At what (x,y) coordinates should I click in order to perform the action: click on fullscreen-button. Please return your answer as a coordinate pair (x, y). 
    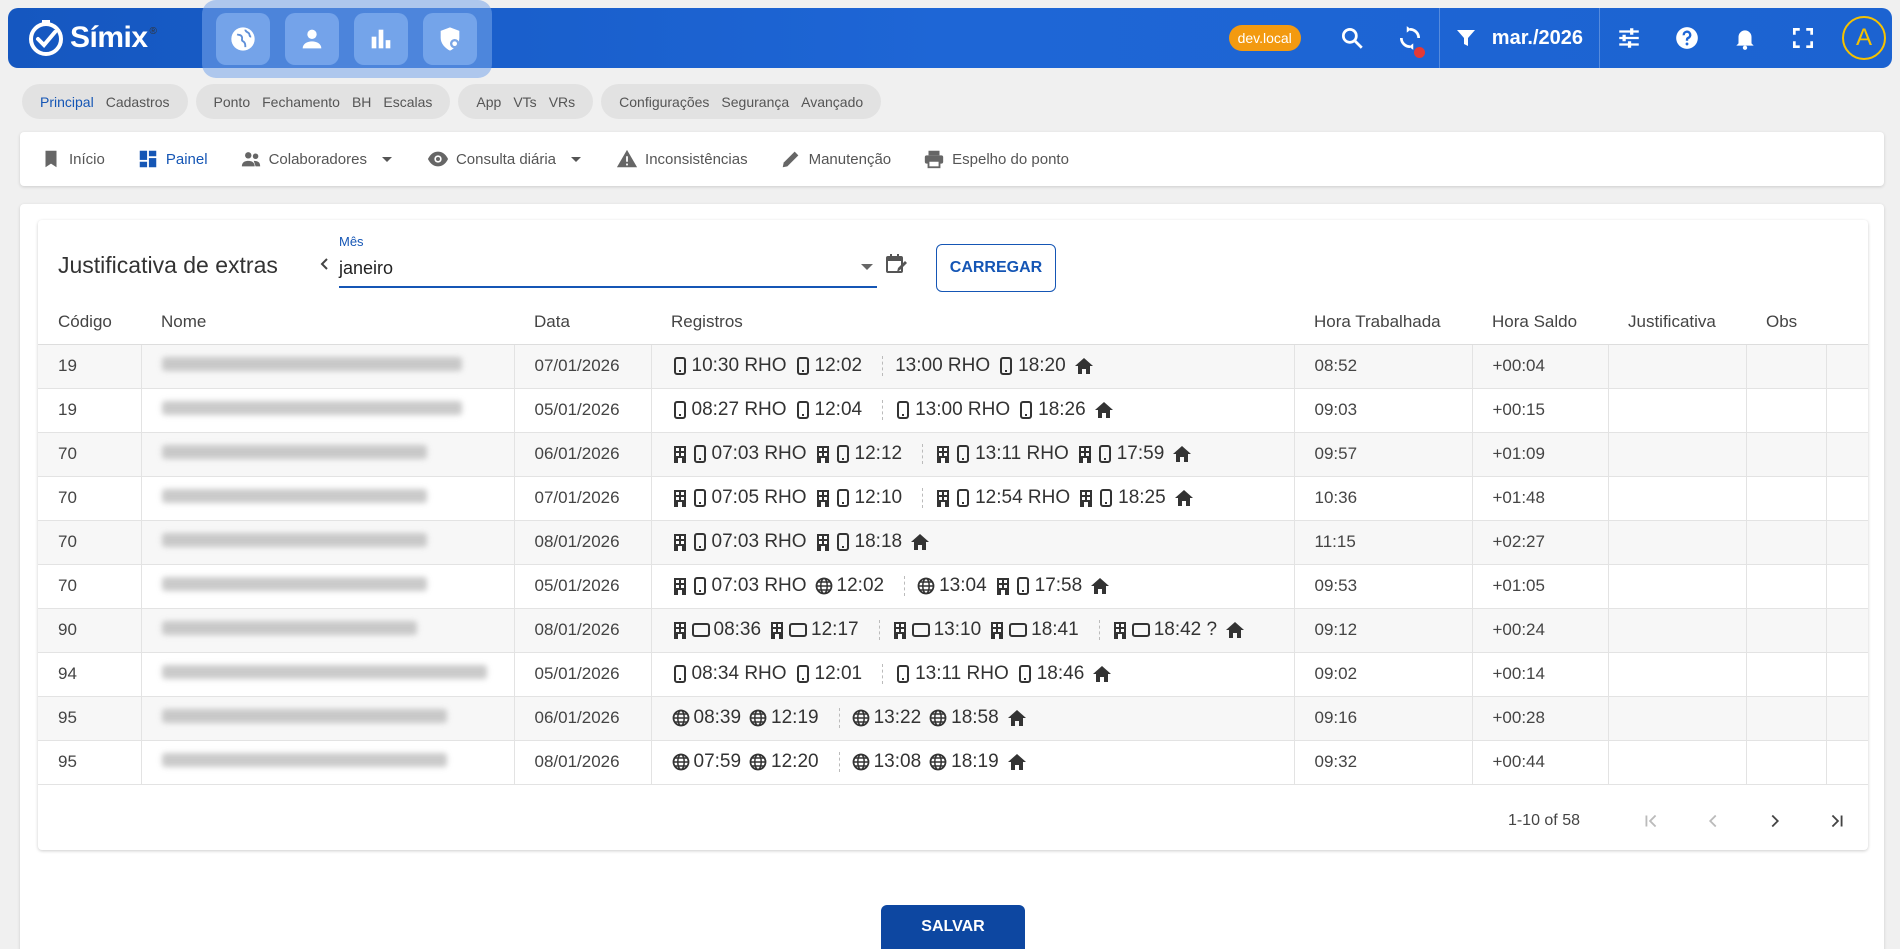
    Looking at the image, I should click on (1803, 38).